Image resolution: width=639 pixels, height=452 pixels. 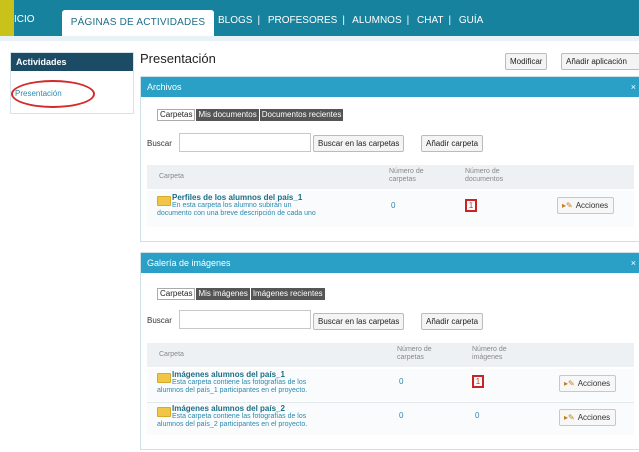 I want to click on document-count: 1, so click(x=471, y=205).